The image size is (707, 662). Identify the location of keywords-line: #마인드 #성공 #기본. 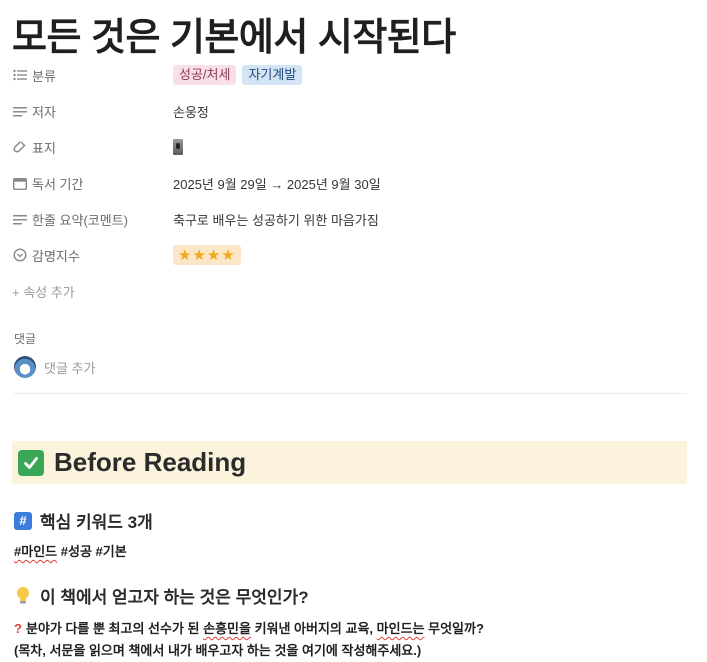
(70, 550).